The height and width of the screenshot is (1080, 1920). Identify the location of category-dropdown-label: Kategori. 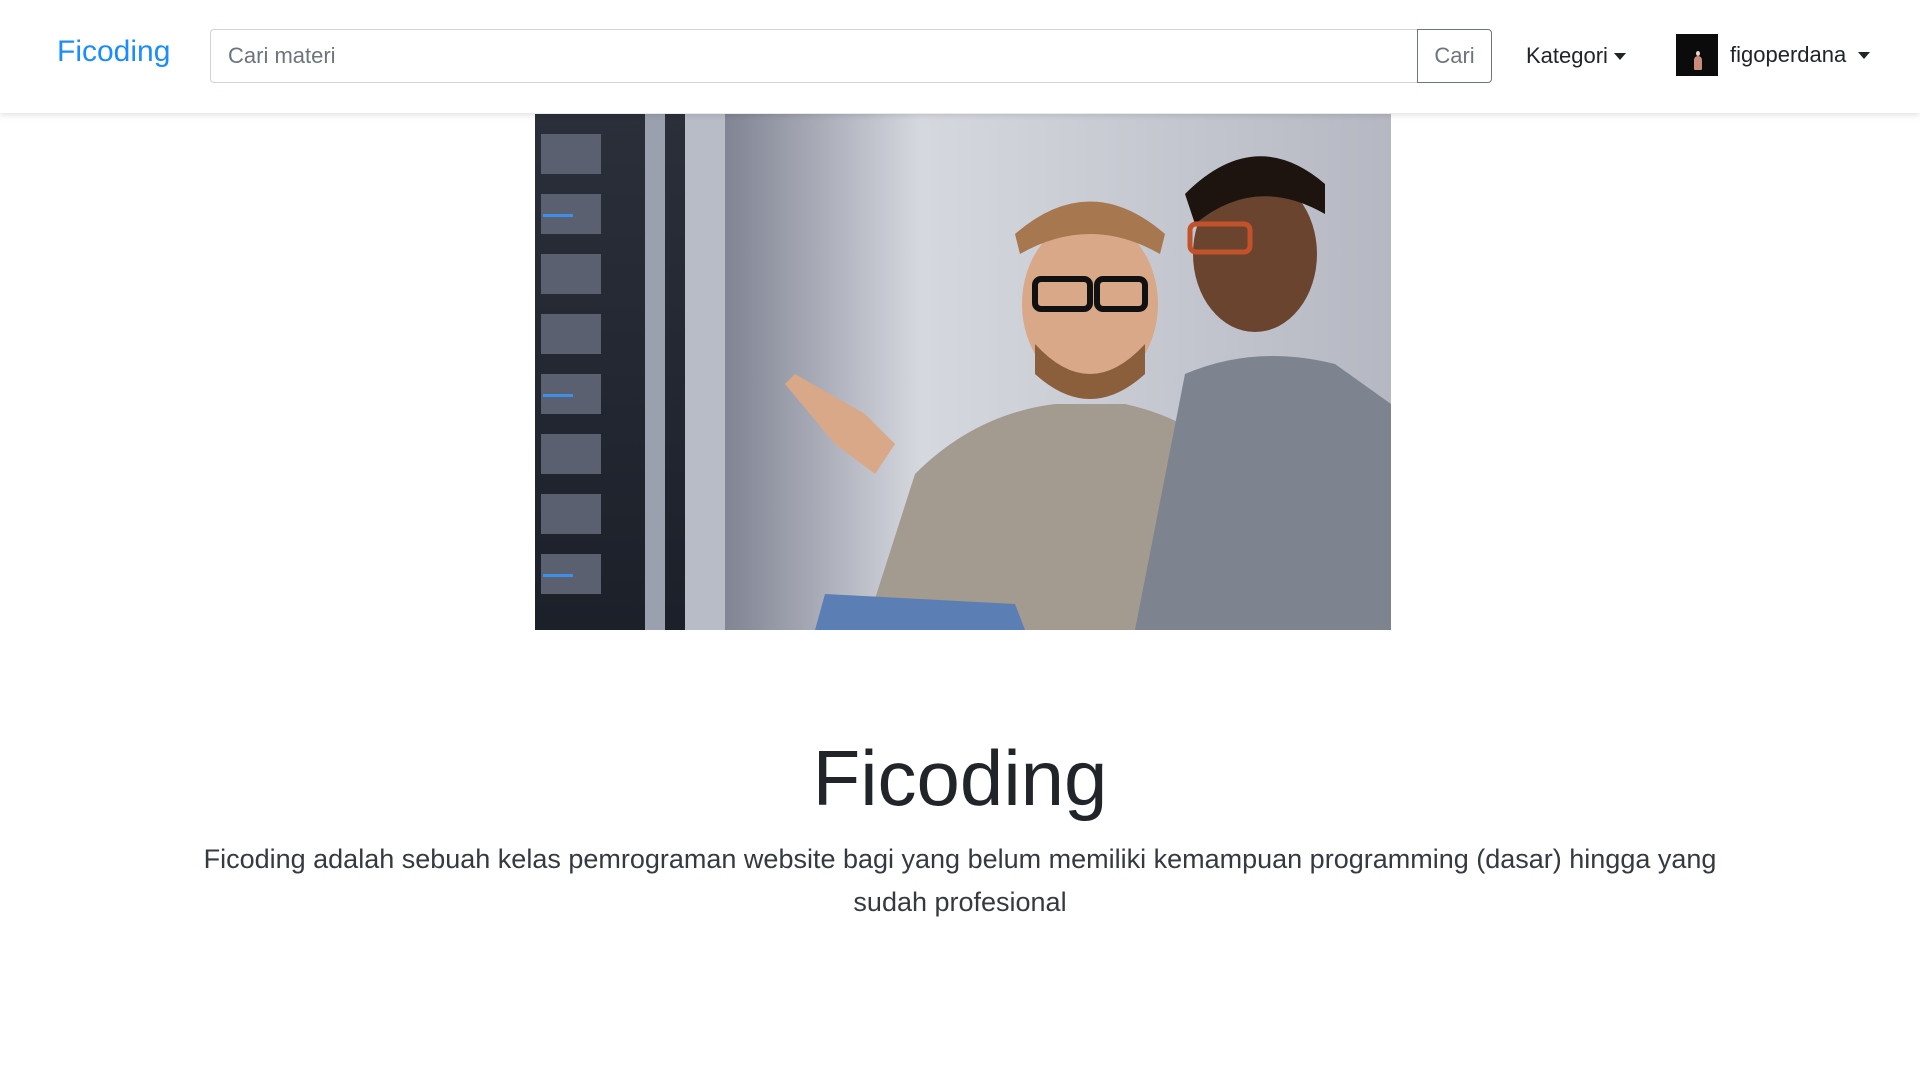
(1567, 55).